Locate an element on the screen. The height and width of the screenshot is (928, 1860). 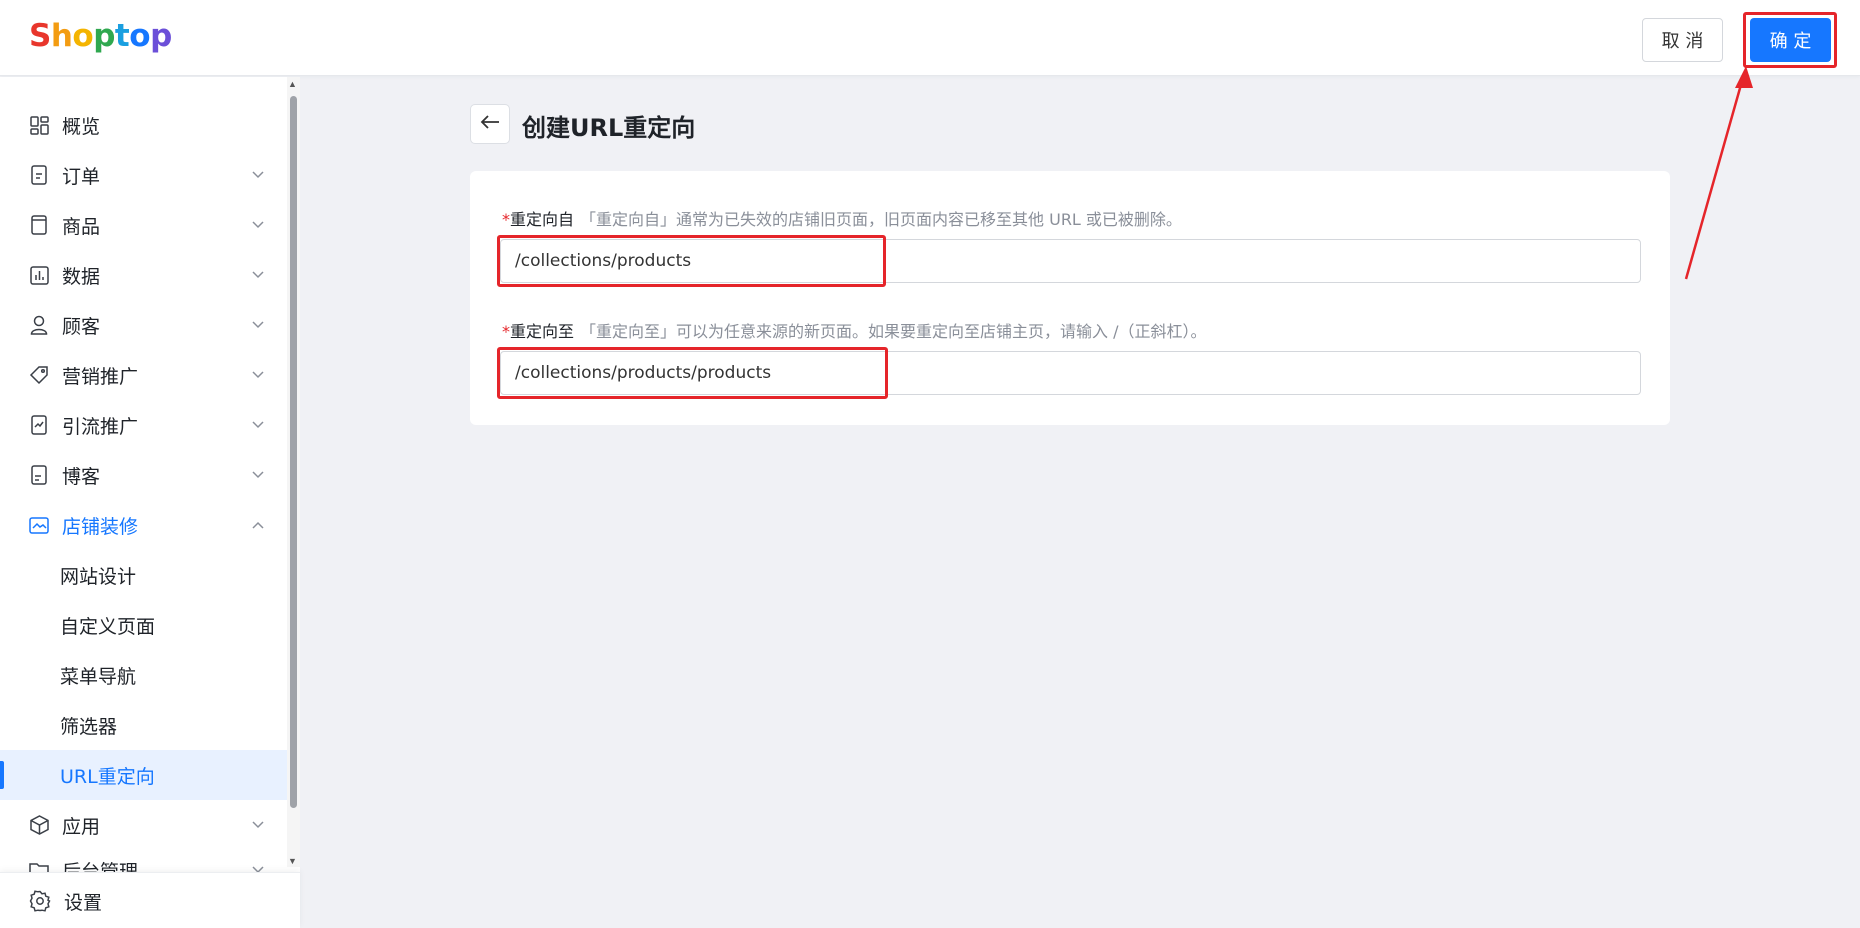
sidebar-item-marketing: 营销推广 is located at coordinates (143, 375).